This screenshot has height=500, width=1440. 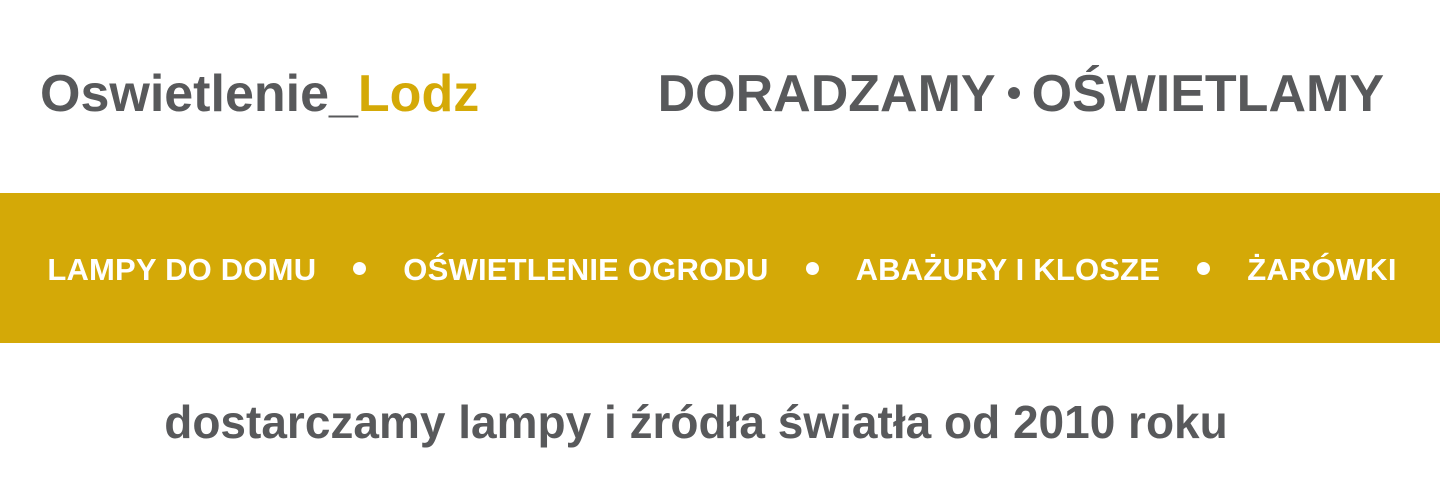 What do you see at coordinates (418, 94) in the screenshot?
I see `logo-accent-text: Lodz` at bounding box center [418, 94].